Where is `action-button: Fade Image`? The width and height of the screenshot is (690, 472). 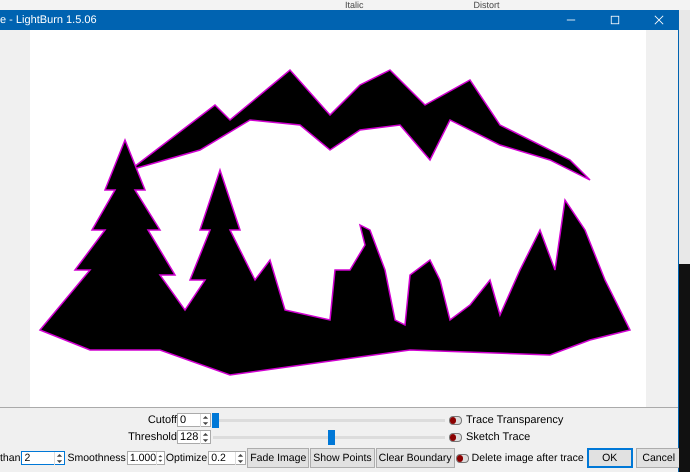 action-button: Fade Image is located at coordinates (278, 458).